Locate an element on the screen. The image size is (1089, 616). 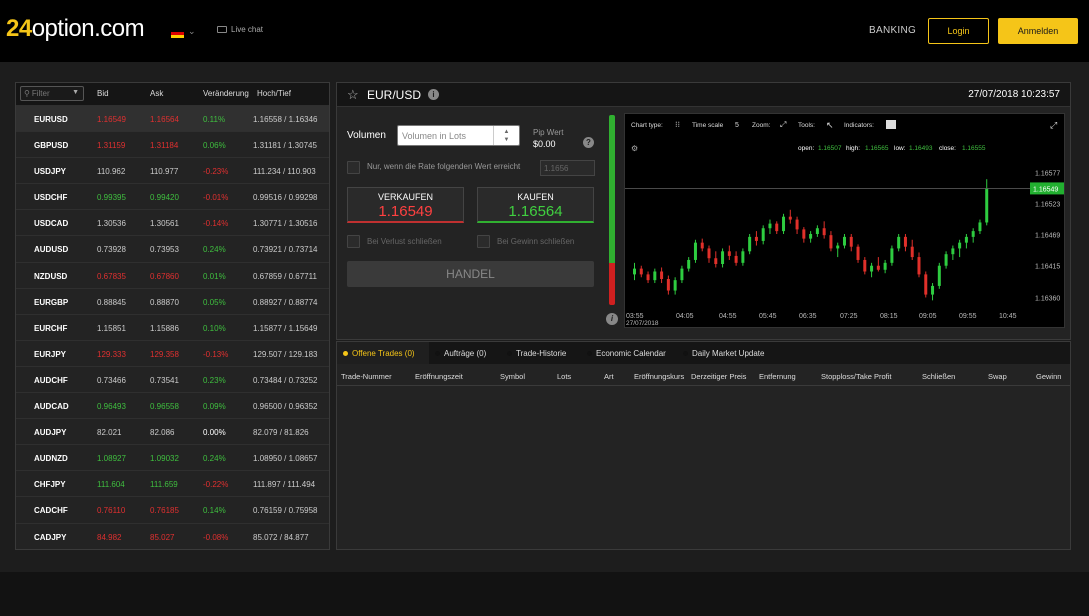
column-change: Veränderung is located at coordinates (226, 93).